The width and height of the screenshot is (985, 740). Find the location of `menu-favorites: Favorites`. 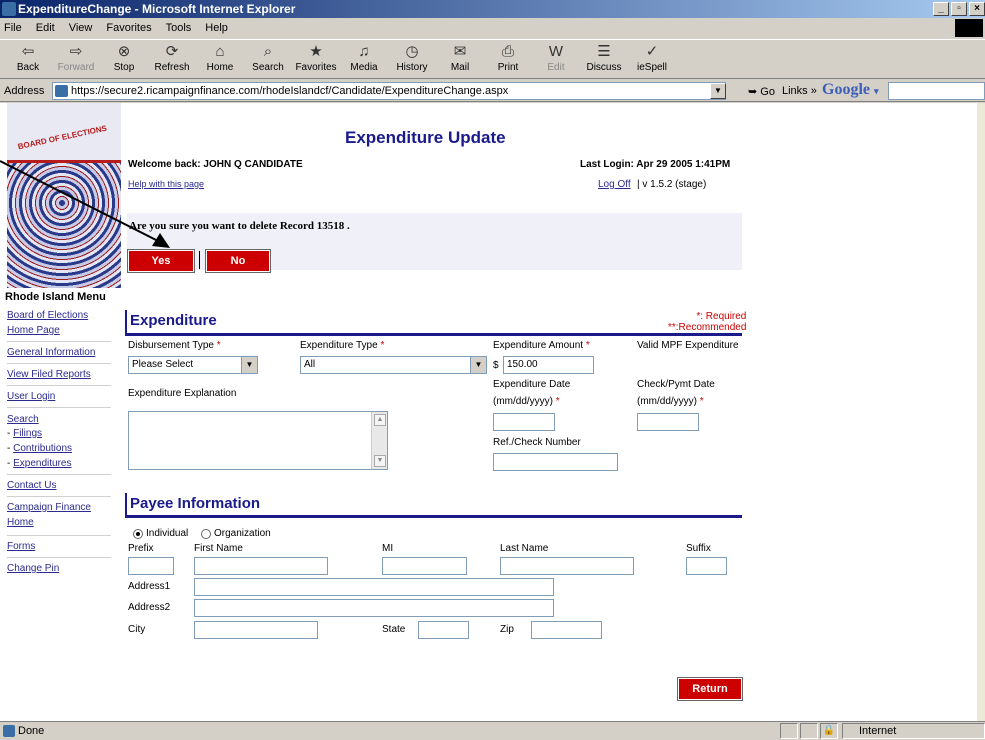

menu-favorites: Favorites is located at coordinates (128, 28).